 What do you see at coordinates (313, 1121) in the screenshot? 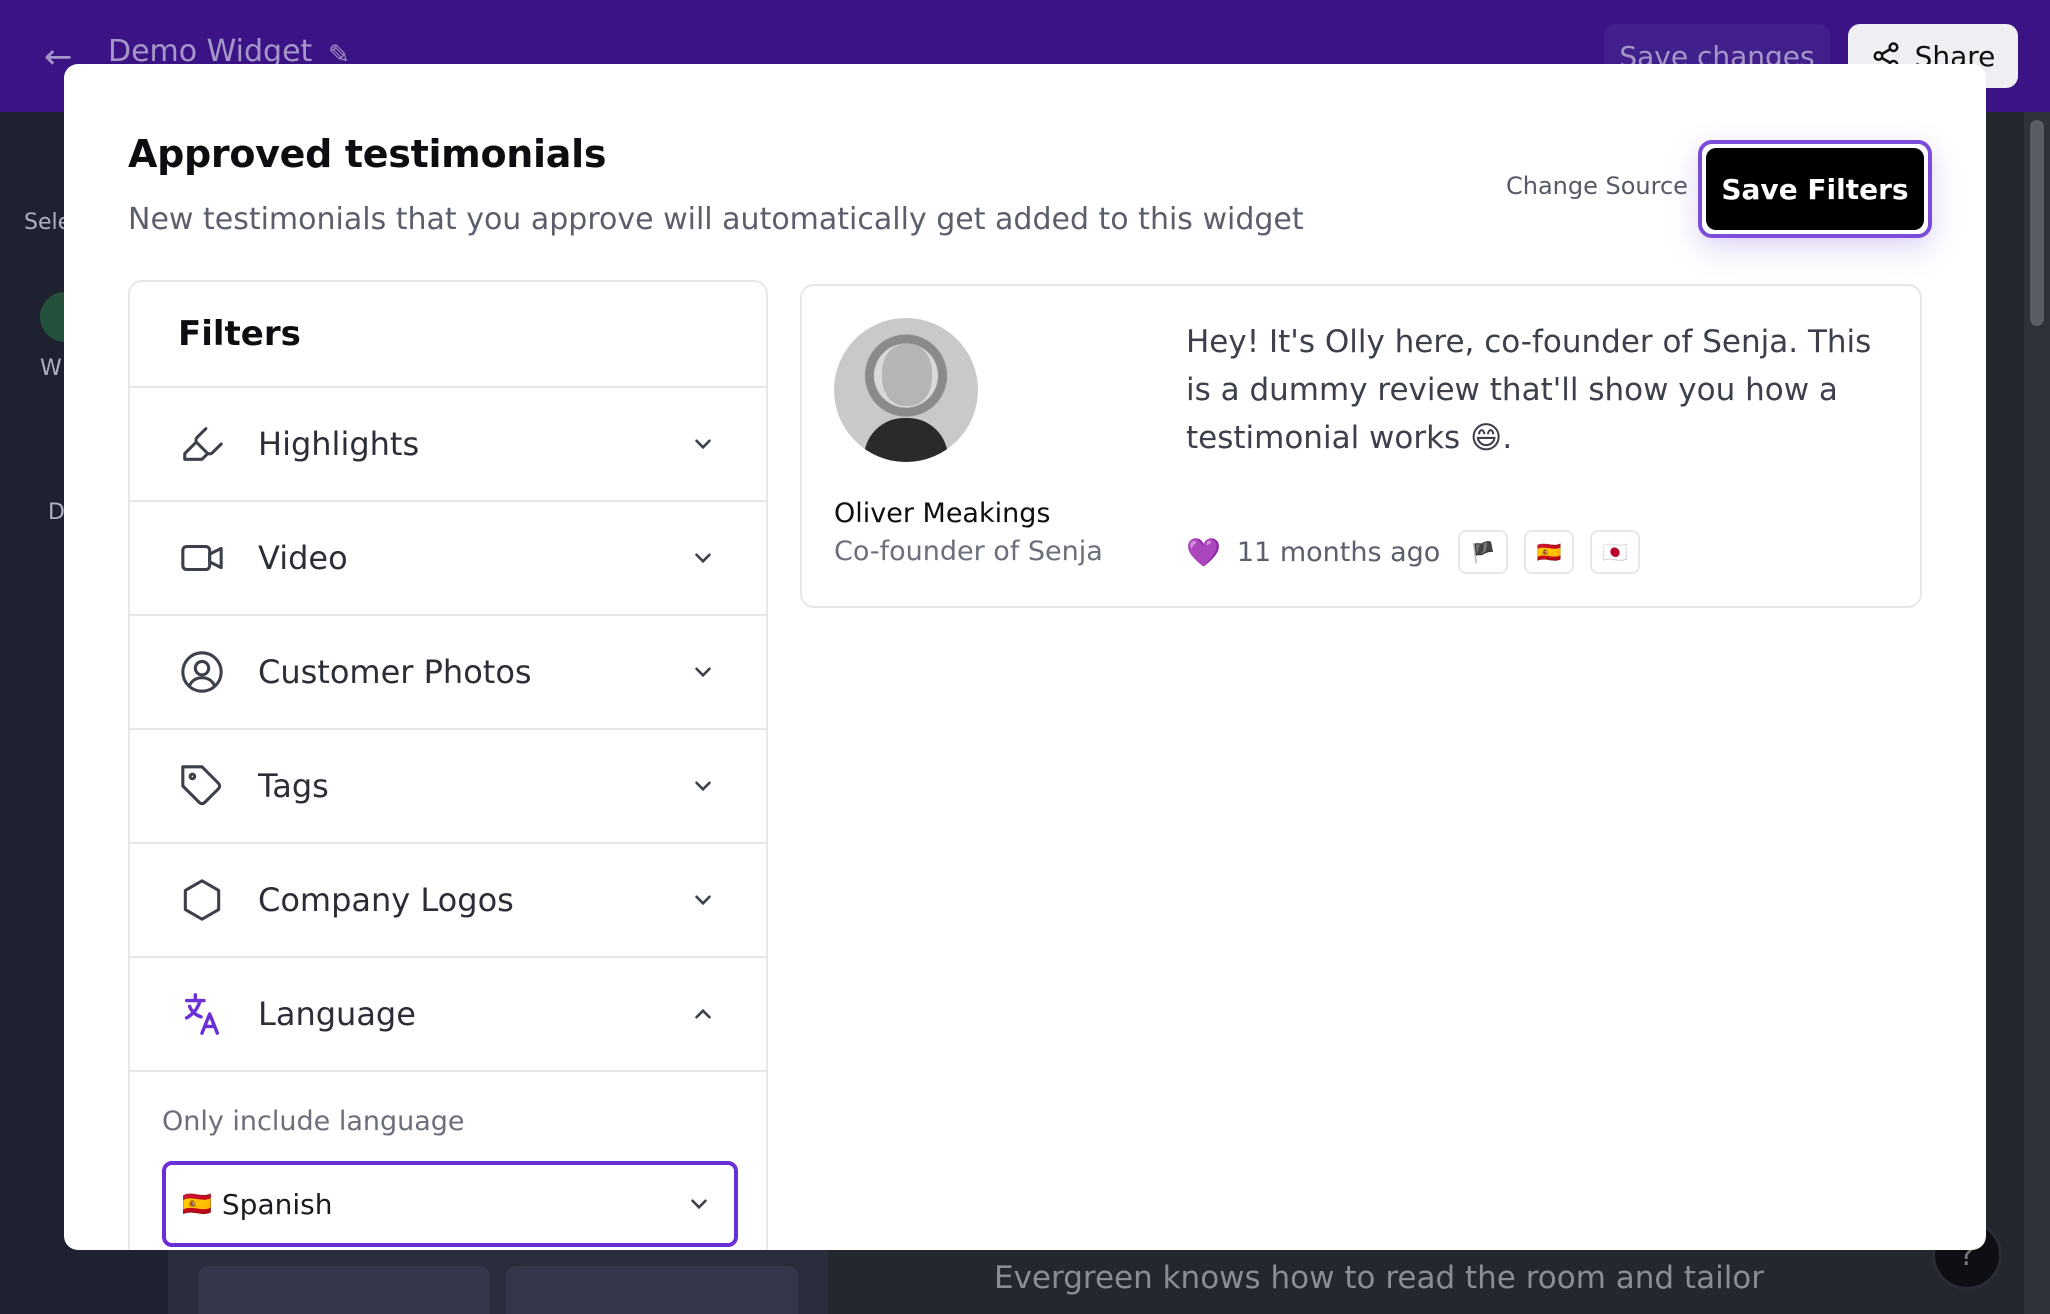
I see `language-caption: Only include language` at bounding box center [313, 1121].